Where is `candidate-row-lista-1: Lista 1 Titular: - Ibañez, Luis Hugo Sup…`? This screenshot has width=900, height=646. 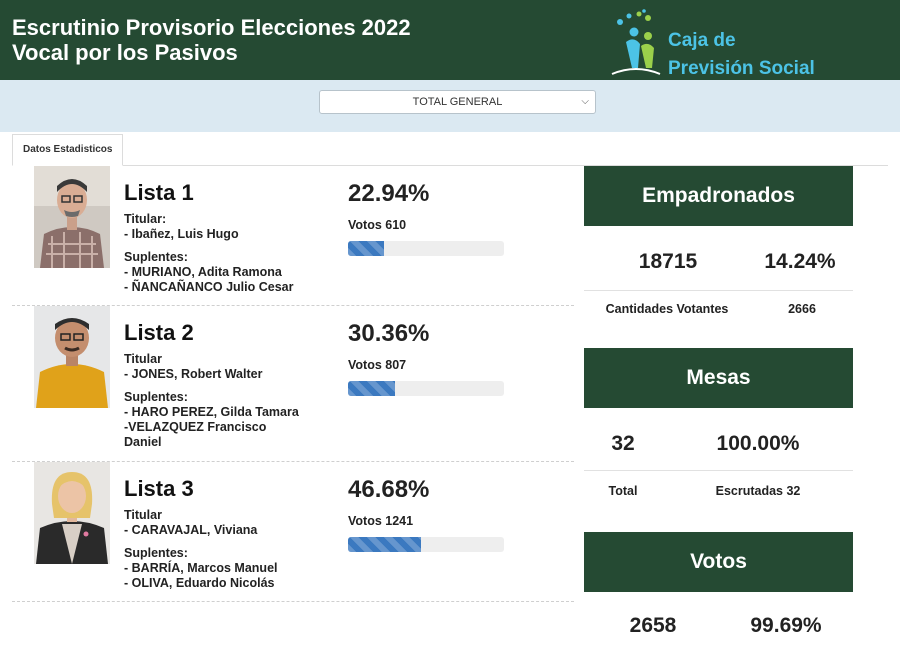 candidate-row-lista-1: Lista 1 Titular: - Ibañez, Luis Hugo Sup… is located at coordinates (293, 236).